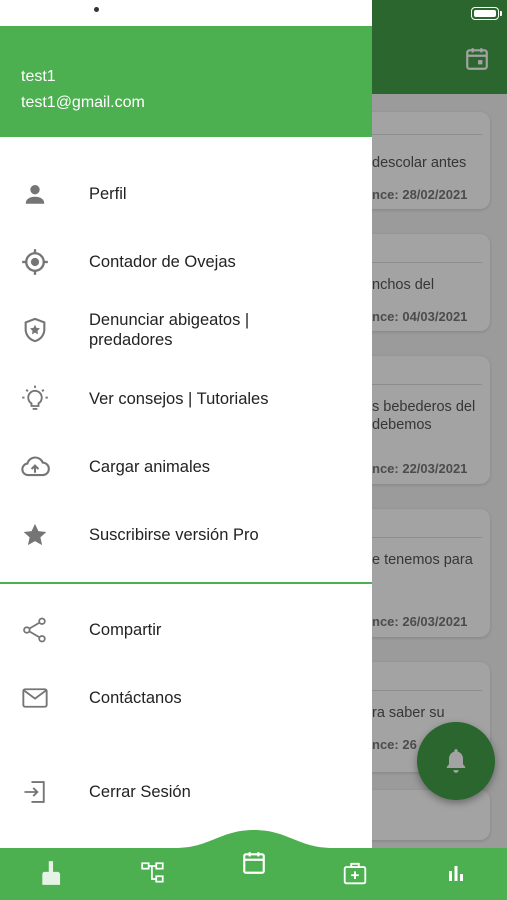 This screenshot has width=507, height=900. What do you see at coordinates (169, 330) in the screenshot?
I see `menu-item-label: Denunciar abigeatos | predadores` at bounding box center [169, 330].